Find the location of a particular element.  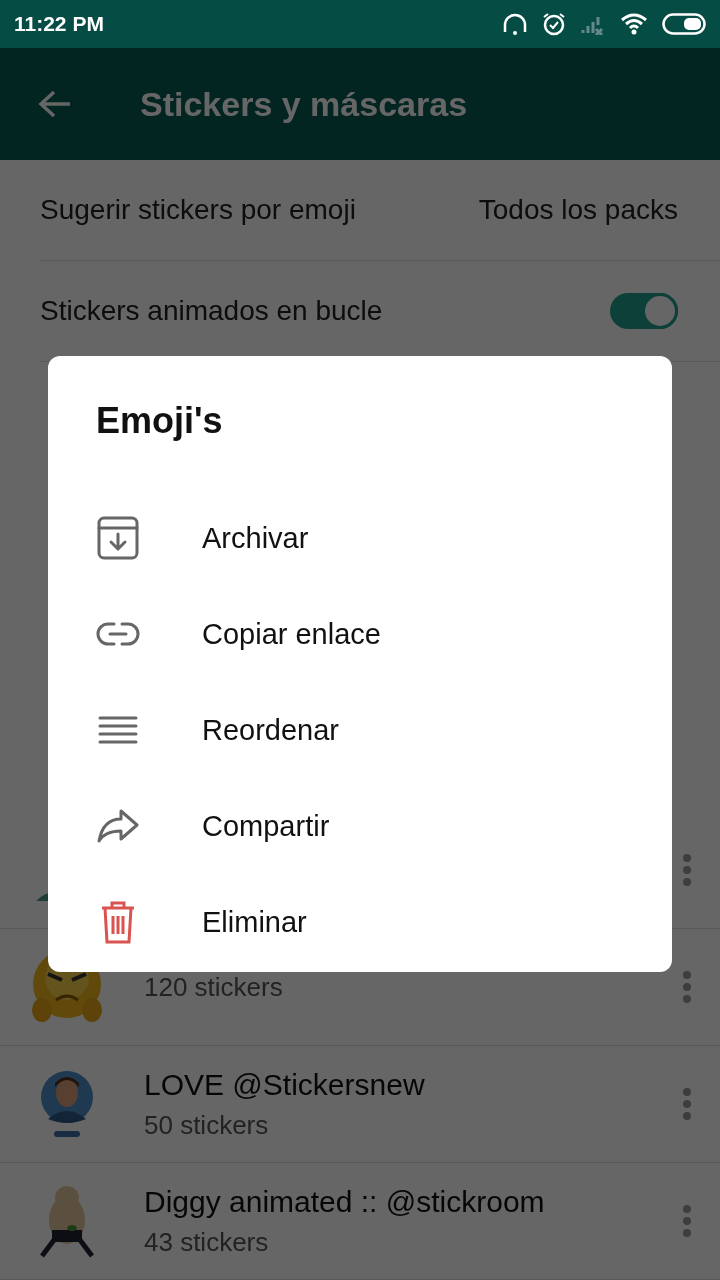

sticker-count: 50 stickers is located at coordinates (207, 1125).